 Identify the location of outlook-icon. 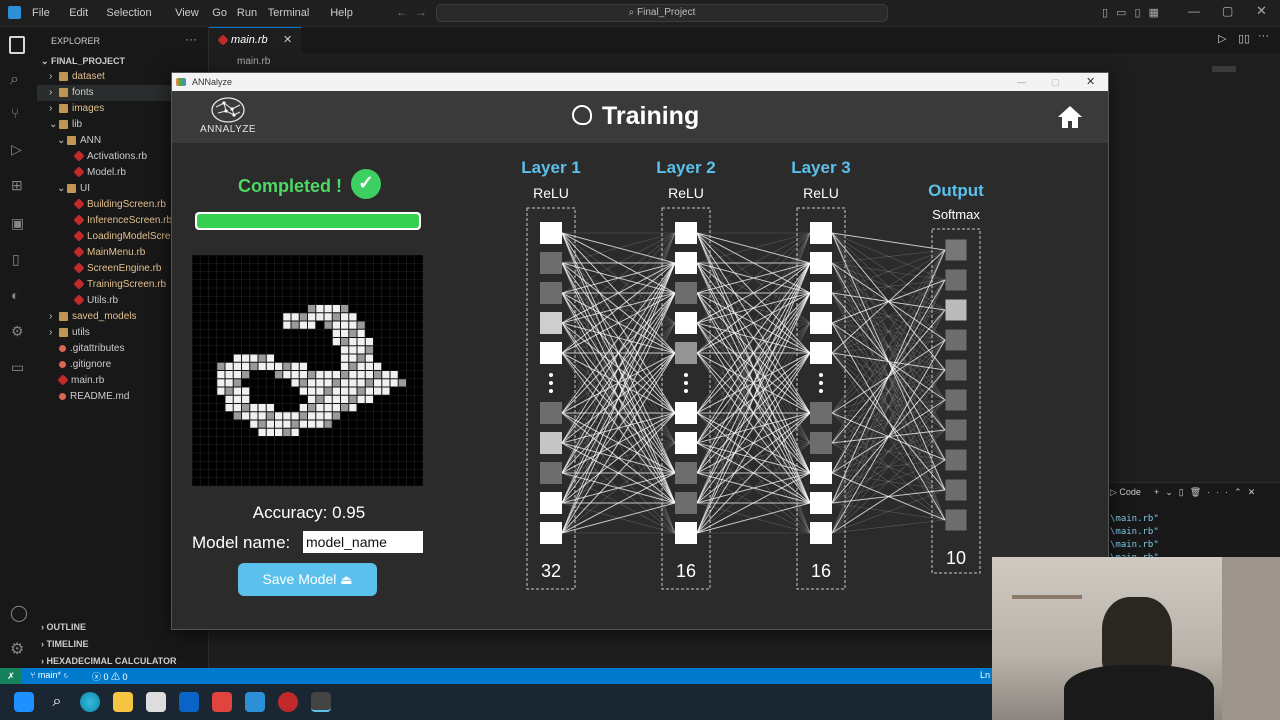
(189, 702).